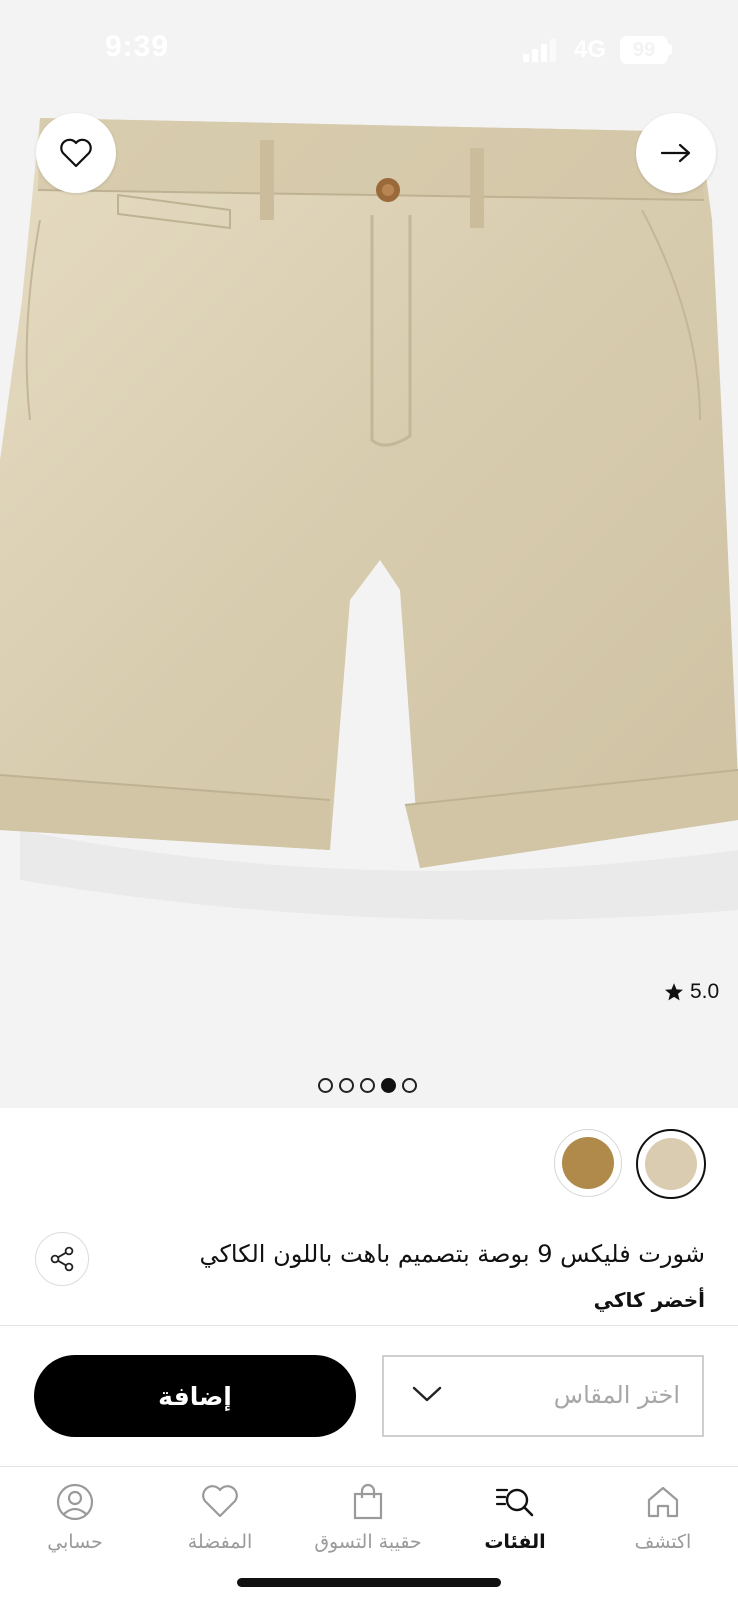  What do you see at coordinates (539, 50) in the screenshot?
I see `signal-icon` at bounding box center [539, 50].